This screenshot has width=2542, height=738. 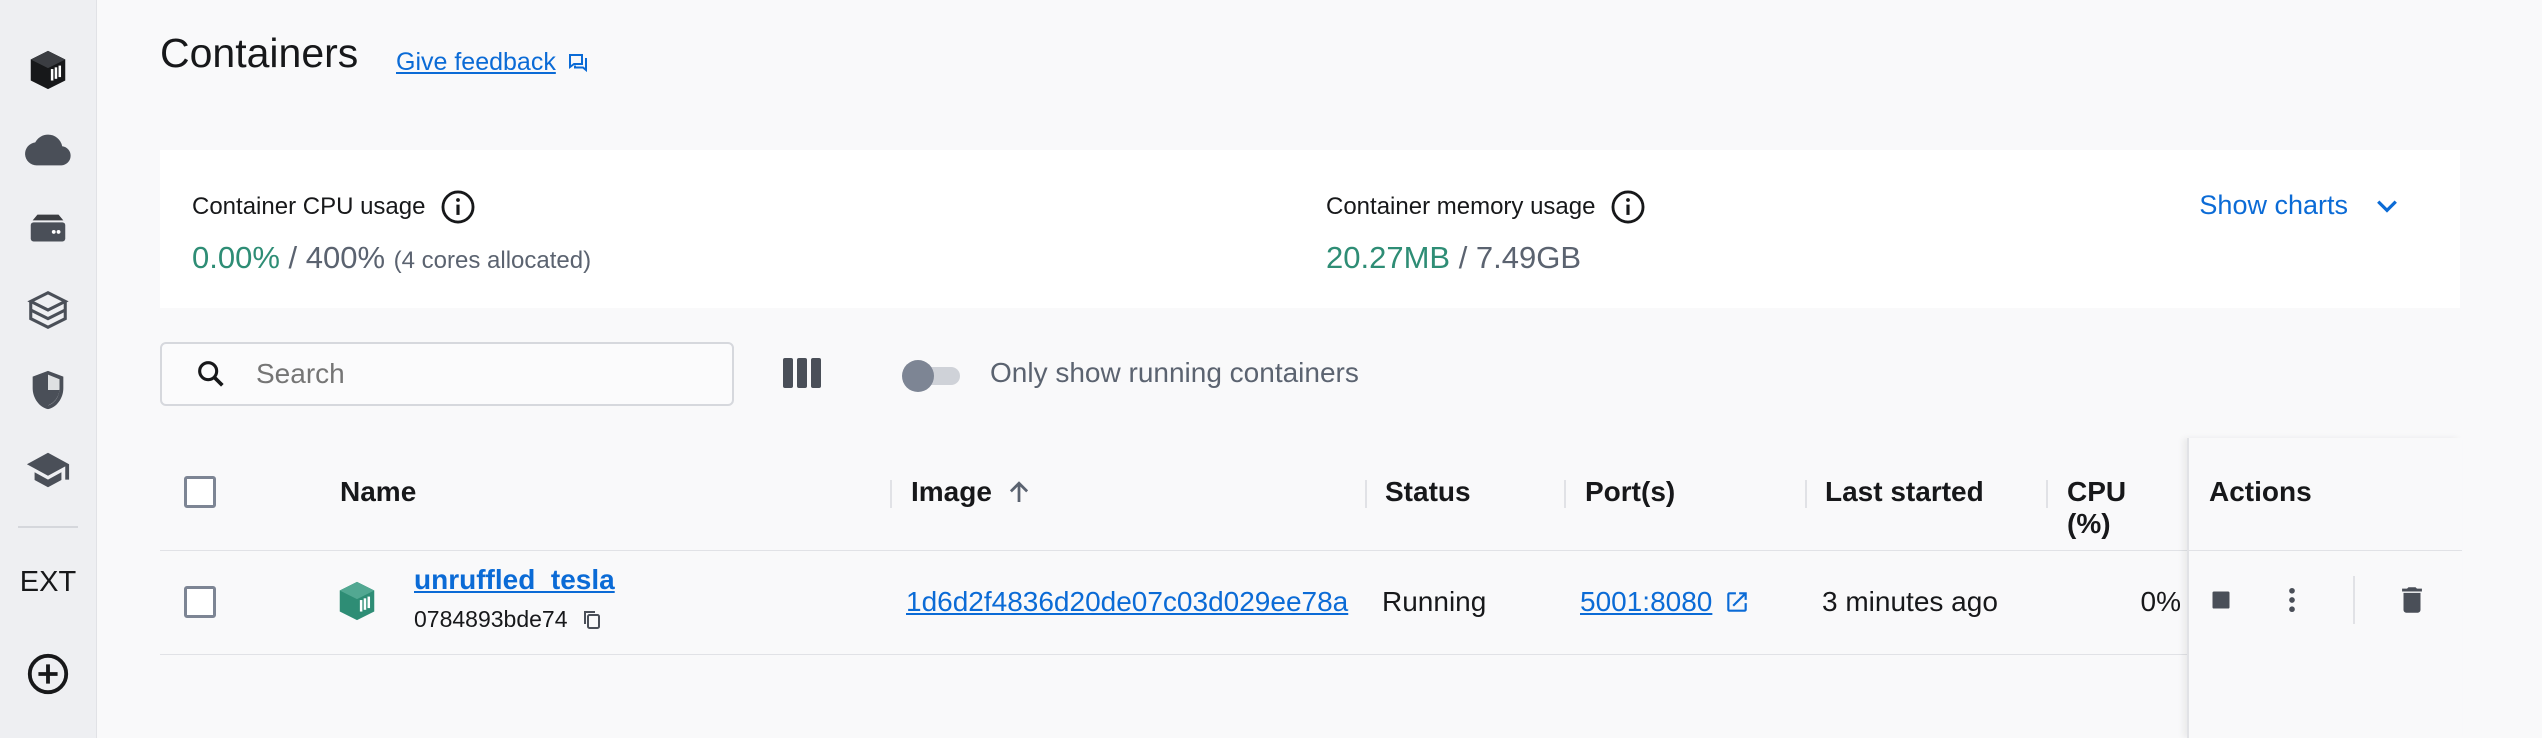 I want to click on column-ports-label: Port(s), so click(x=1630, y=491).